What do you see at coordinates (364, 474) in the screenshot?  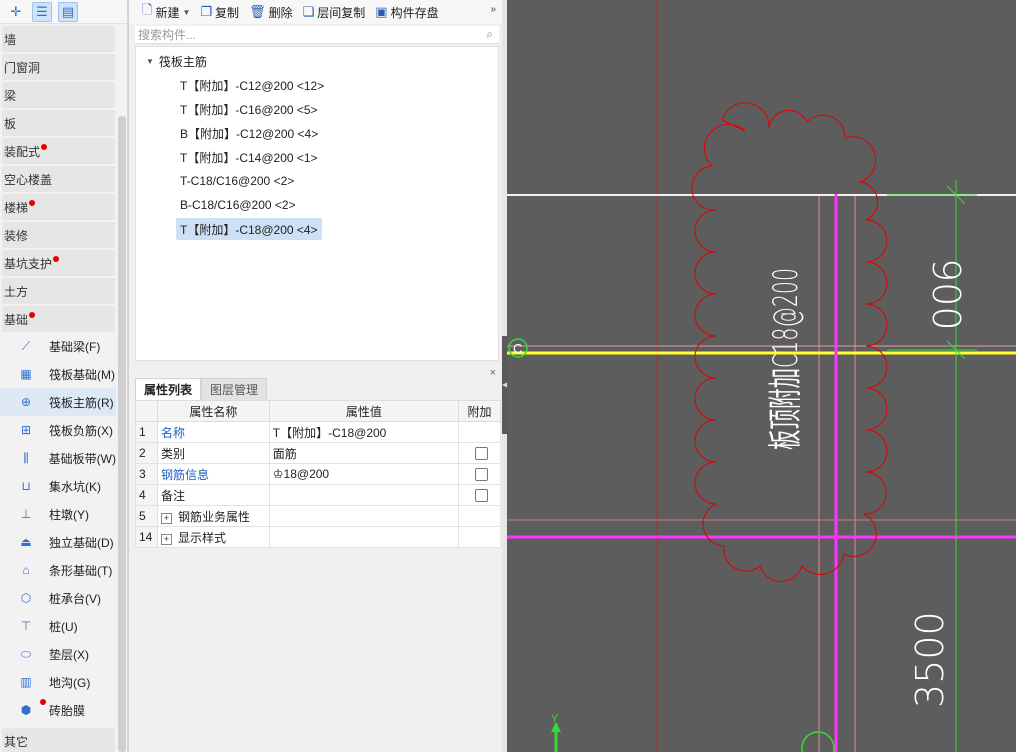 I see `property-value-cell: ♔18@200` at bounding box center [364, 474].